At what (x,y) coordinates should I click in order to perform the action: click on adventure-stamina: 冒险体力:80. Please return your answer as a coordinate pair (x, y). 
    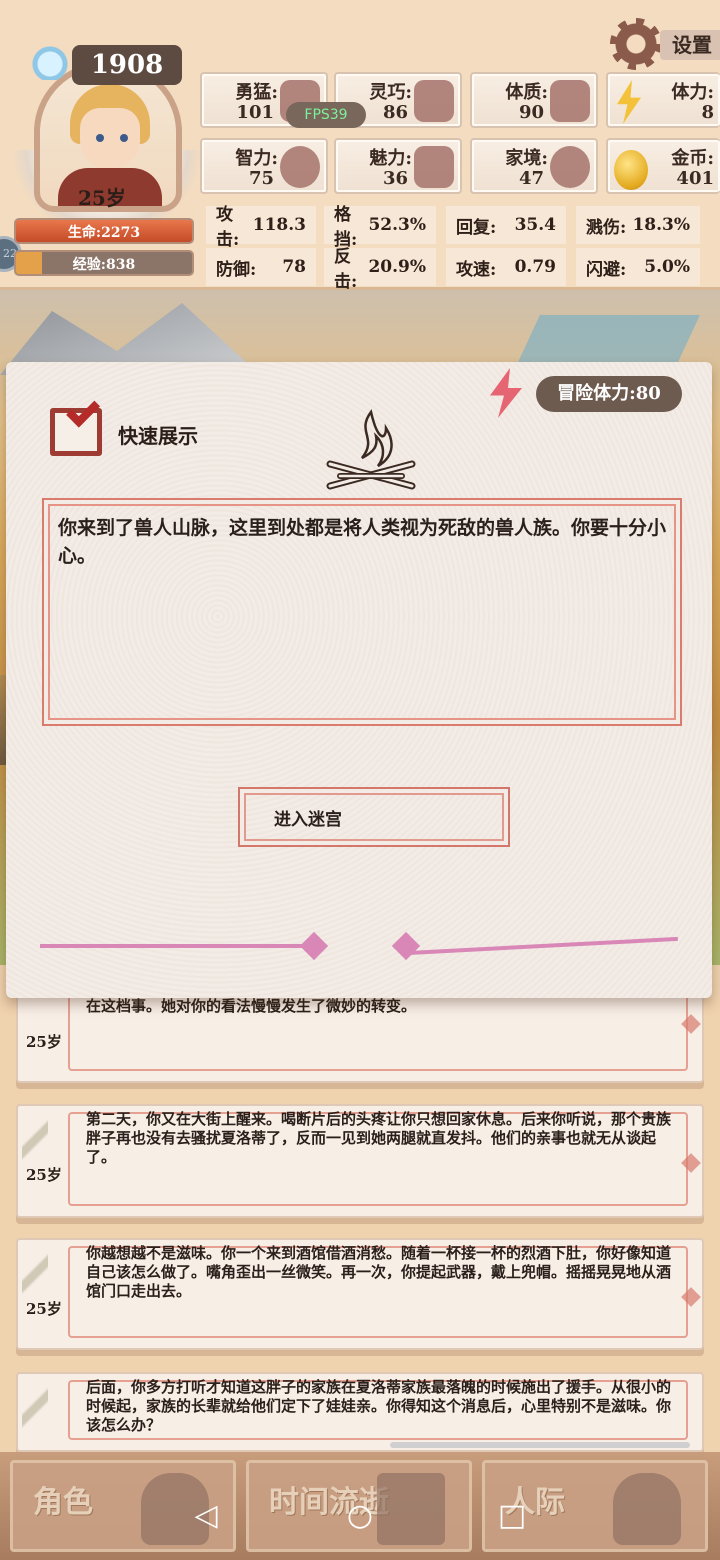
    Looking at the image, I should click on (609, 394).